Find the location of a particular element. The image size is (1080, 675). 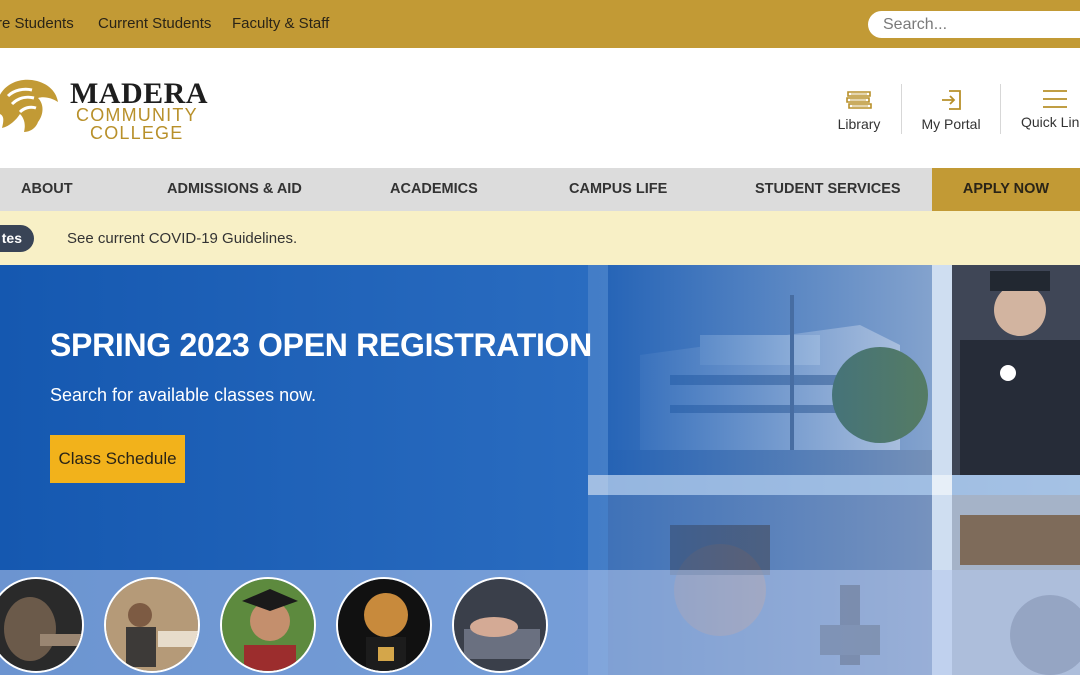

utility-link-faculty-staff: Faculty & Staff is located at coordinates (280, 23).